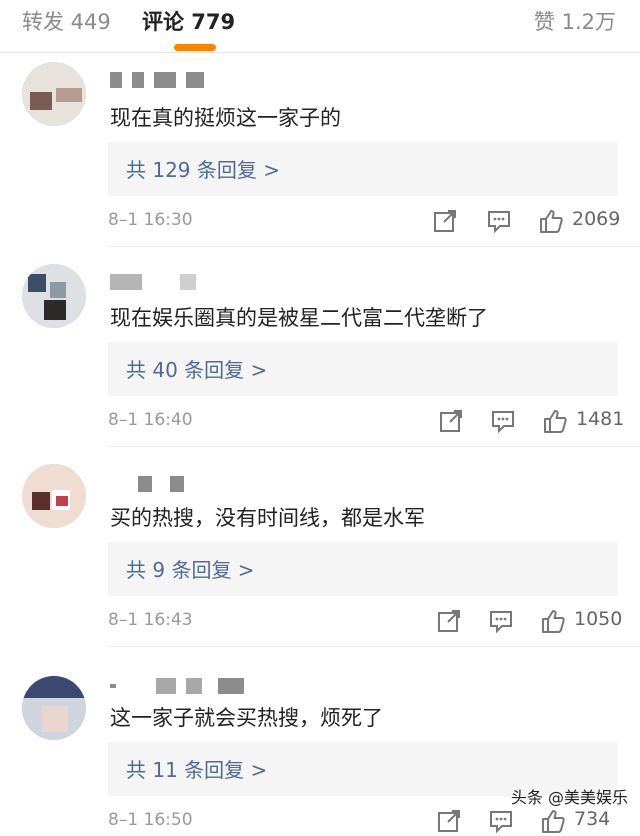 The width and height of the screenshot is (640, 836). I want to click on comment-text: 买的热搜，没有时间线，都是水军, so click(267, 518).